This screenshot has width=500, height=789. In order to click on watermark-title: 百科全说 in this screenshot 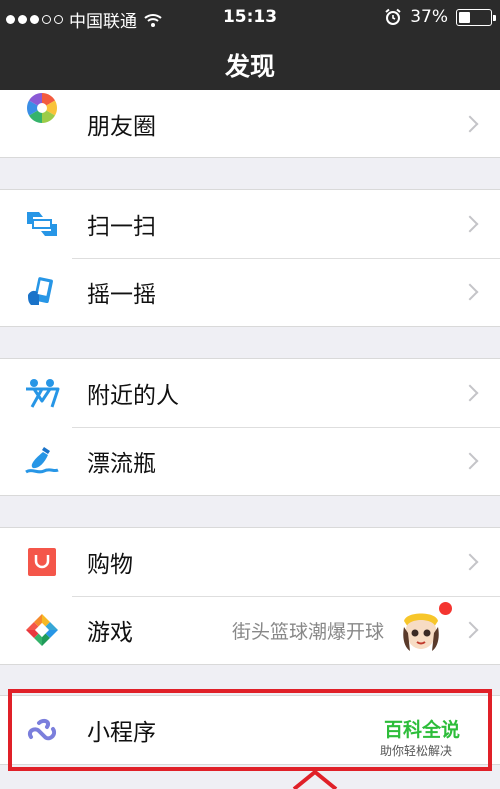, I will do `click(421, 730)`.